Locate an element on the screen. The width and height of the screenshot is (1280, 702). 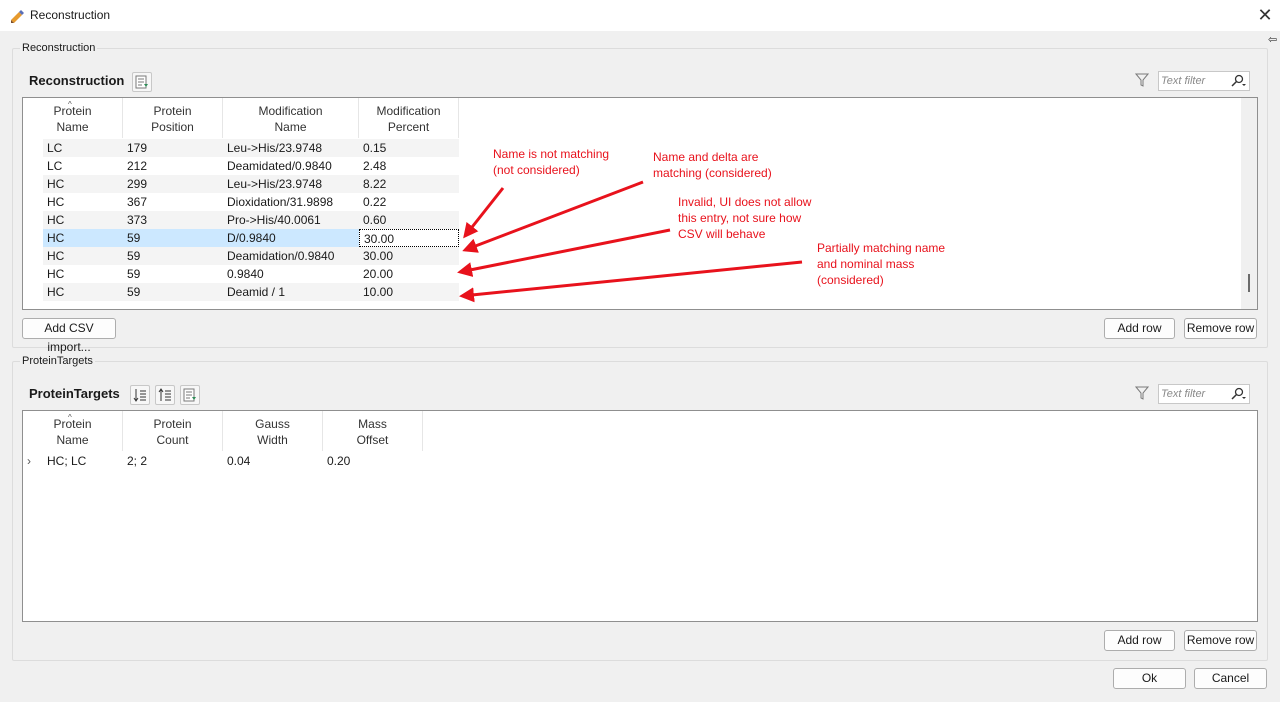
cell-protein-position: 367 is located at coordinates (137, 202).